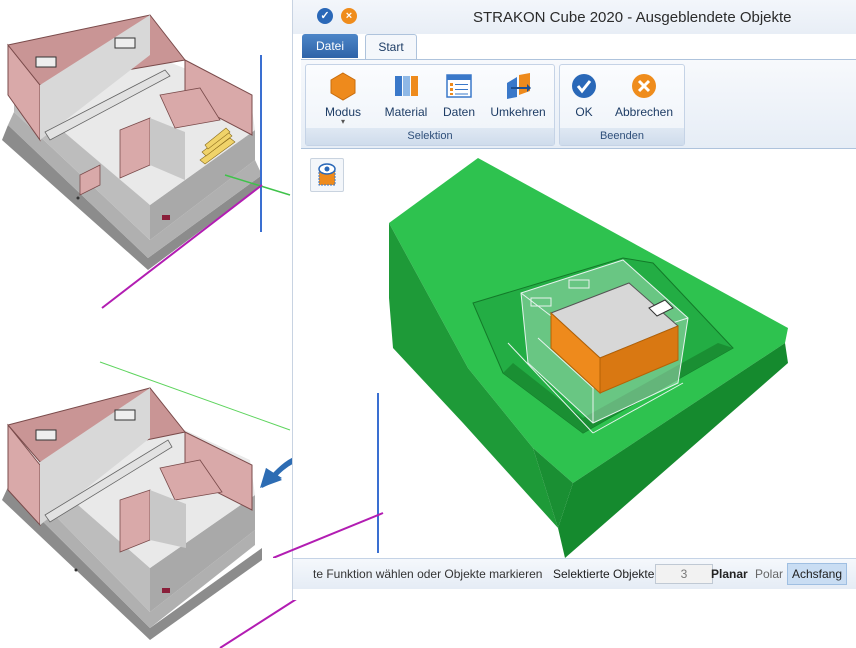 Image resolution: width=856 pixels, height=648 pixels. I want to click on umkehren-button: Umkehren, so click(518, 97).